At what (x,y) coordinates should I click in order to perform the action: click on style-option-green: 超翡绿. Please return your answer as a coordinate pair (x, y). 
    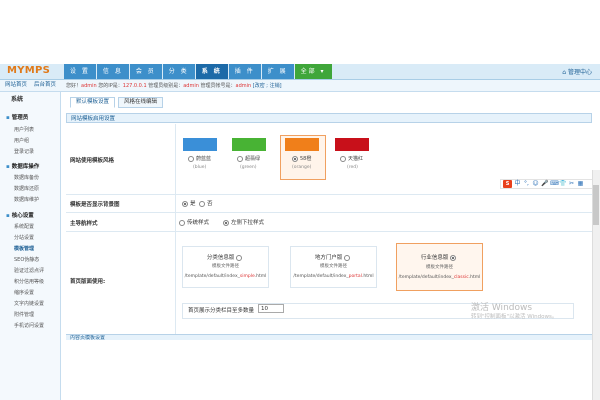
    Looking at the image, I should click on (248, 158).